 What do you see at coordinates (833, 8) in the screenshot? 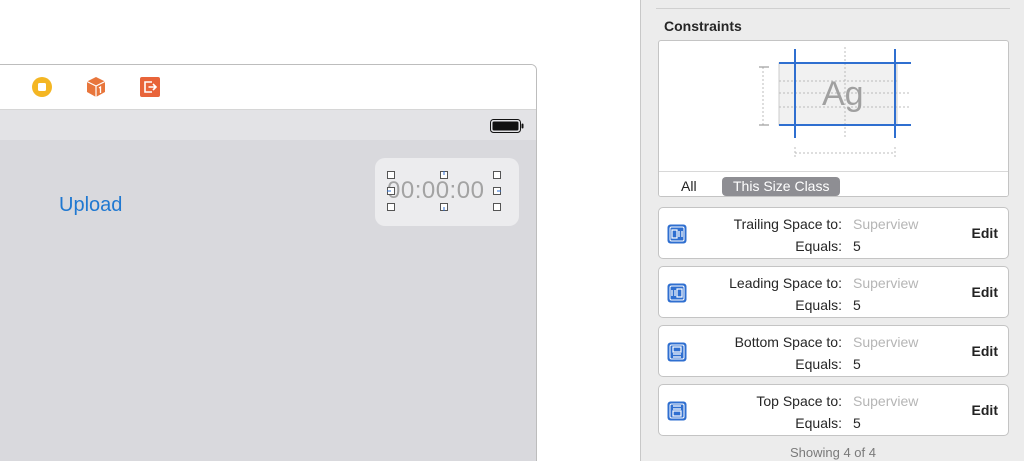
I see `divider` at bounding box center [833, 8].